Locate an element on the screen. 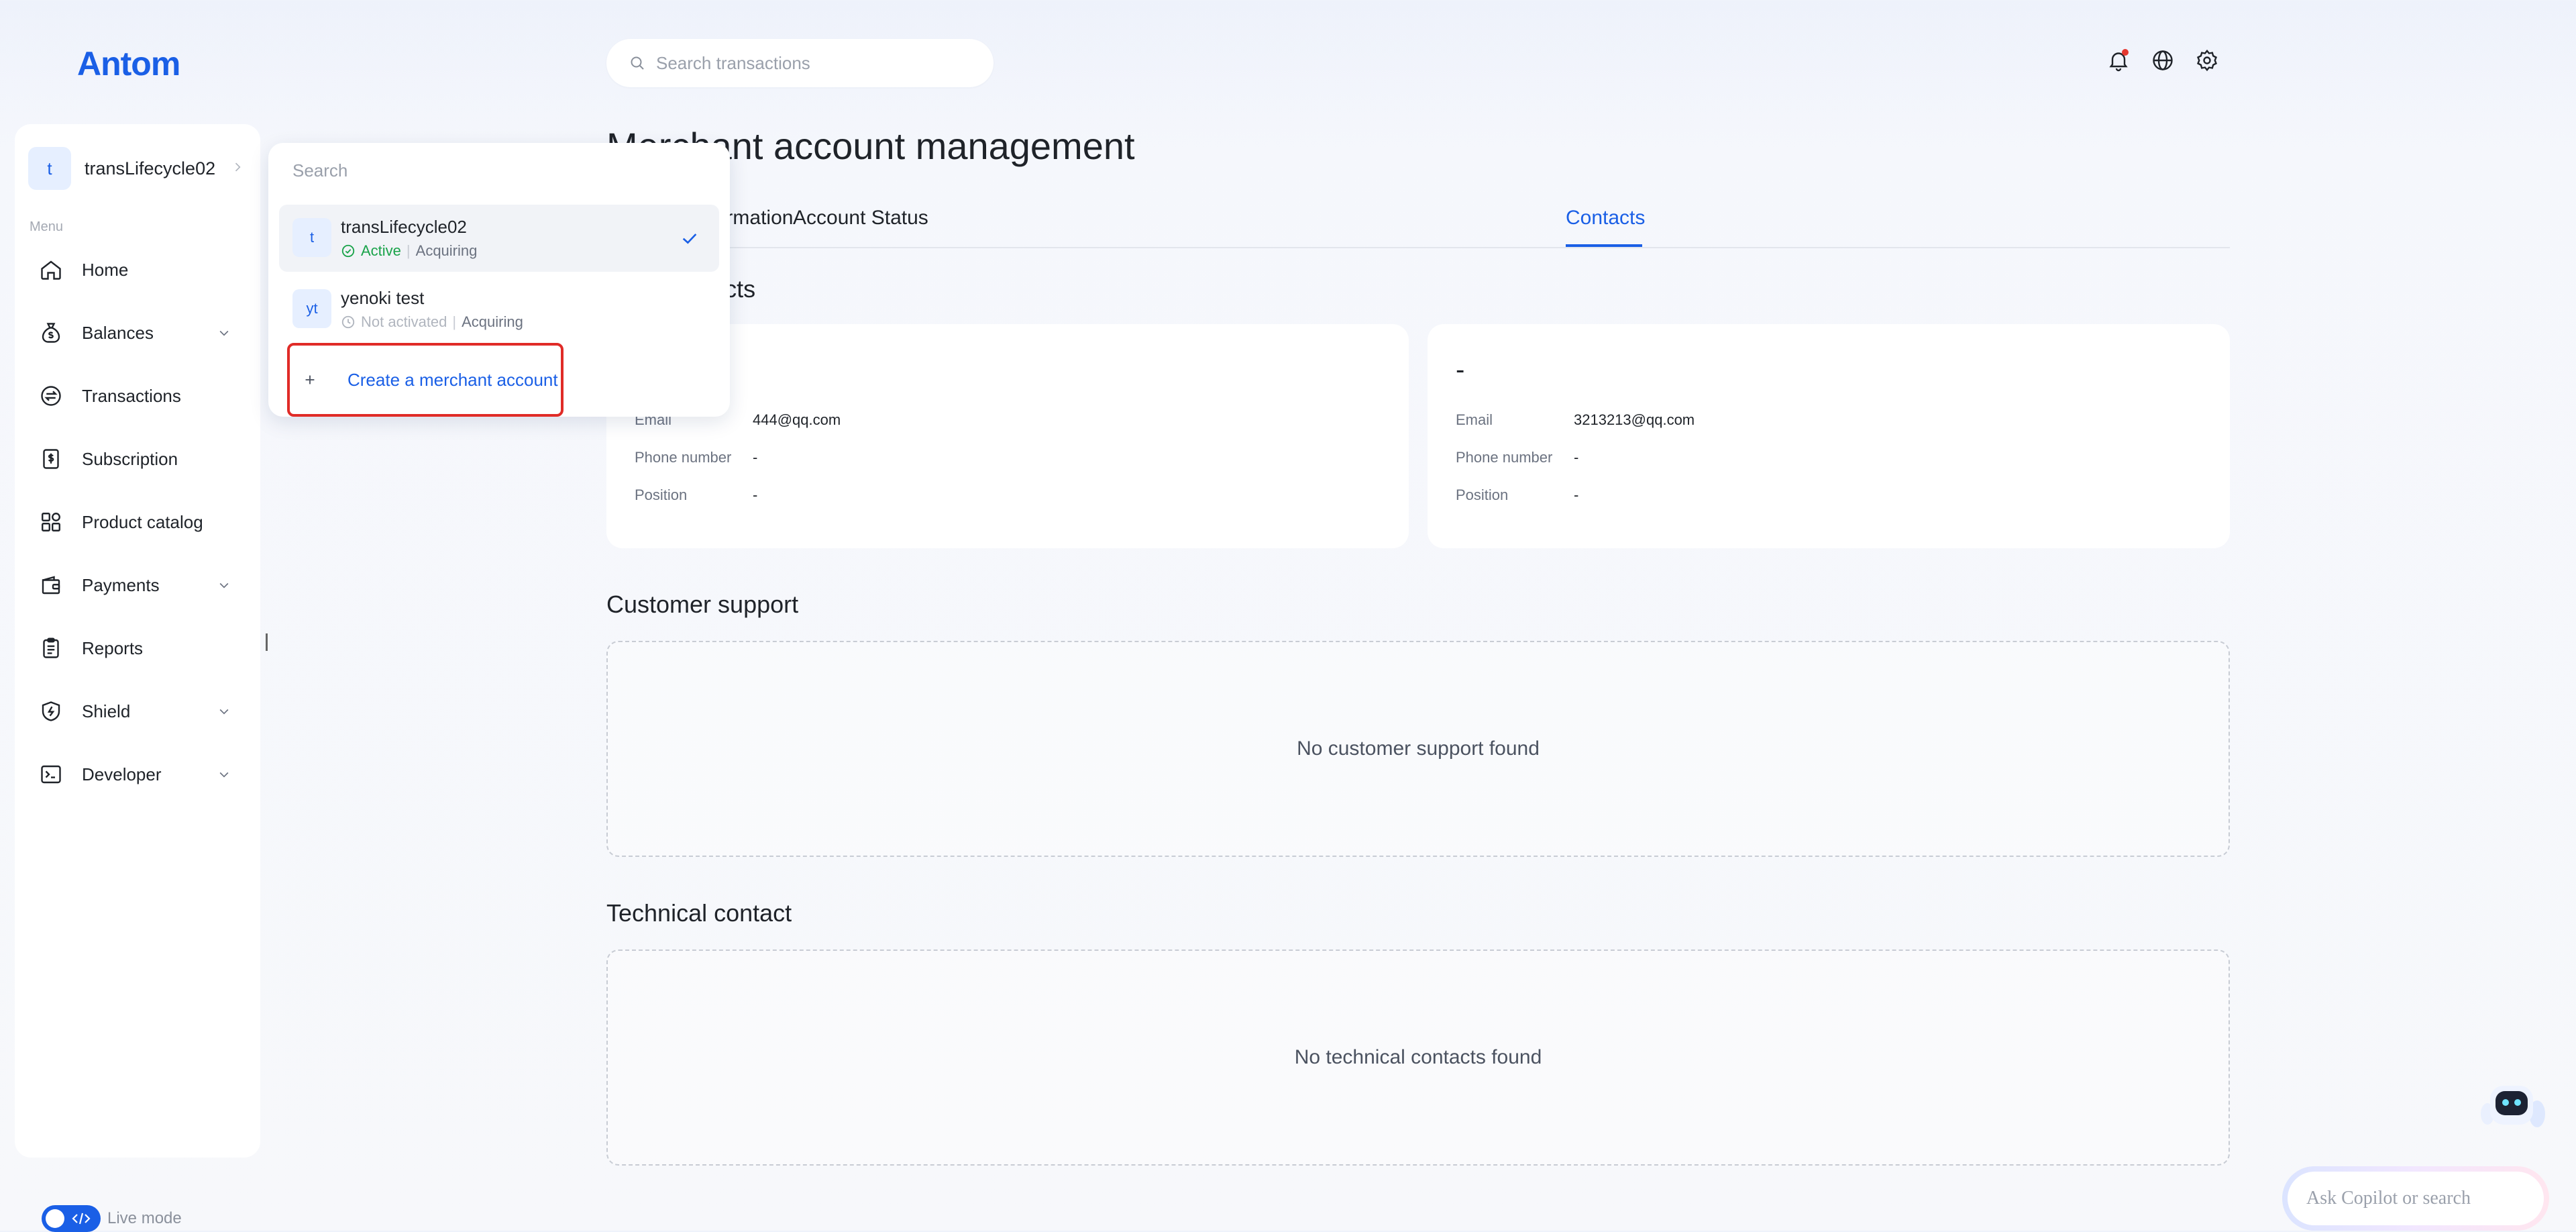 The image size is (2576, 1232). sidebar-item-label: Reports is located at coordinates (113, 647).